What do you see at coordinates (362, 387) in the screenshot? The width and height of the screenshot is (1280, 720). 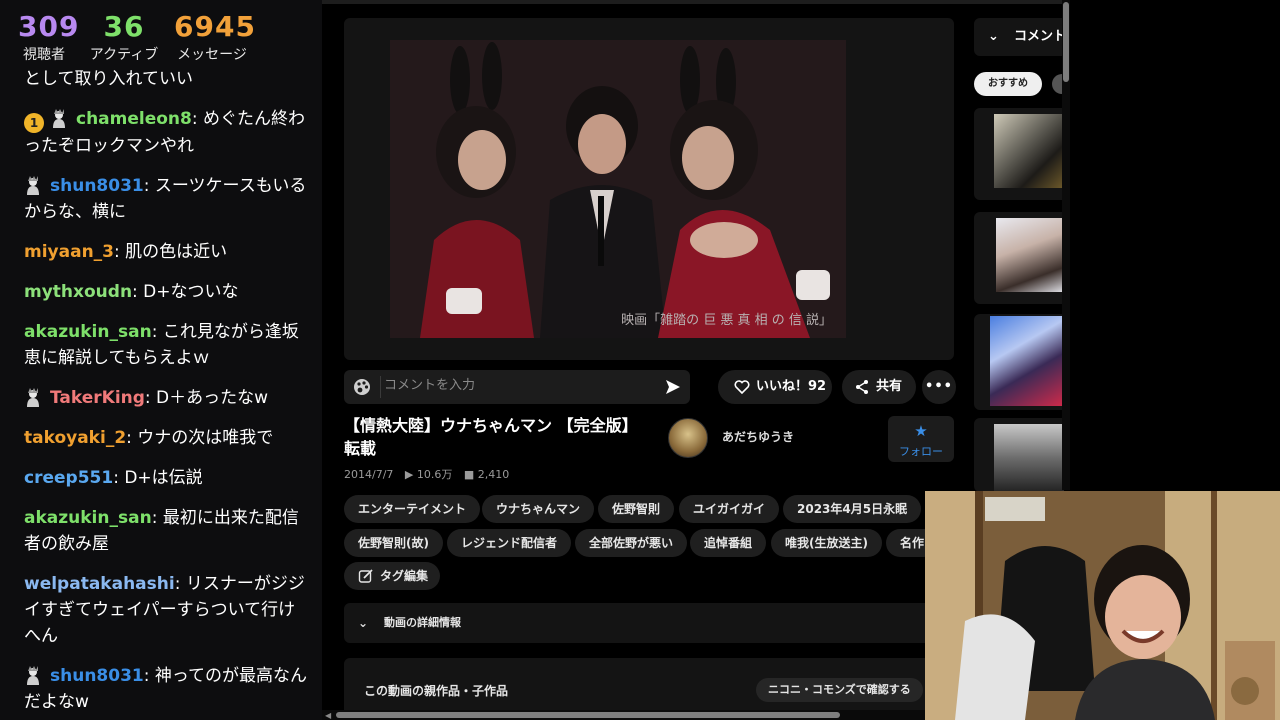 I see `palette-icon` at bounding box center [362, 387].